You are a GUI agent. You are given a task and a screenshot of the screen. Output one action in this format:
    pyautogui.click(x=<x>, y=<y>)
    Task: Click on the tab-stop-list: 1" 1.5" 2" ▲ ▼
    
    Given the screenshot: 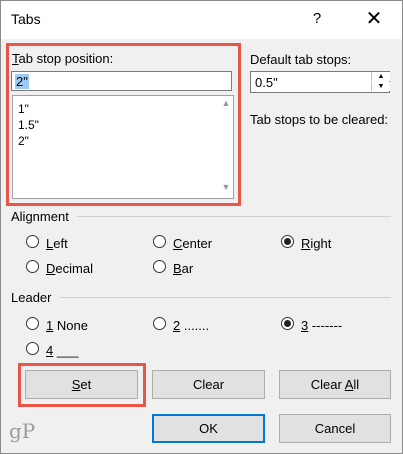 What is the action you would take?
    pyautogui.click(x=123, y=147)
    